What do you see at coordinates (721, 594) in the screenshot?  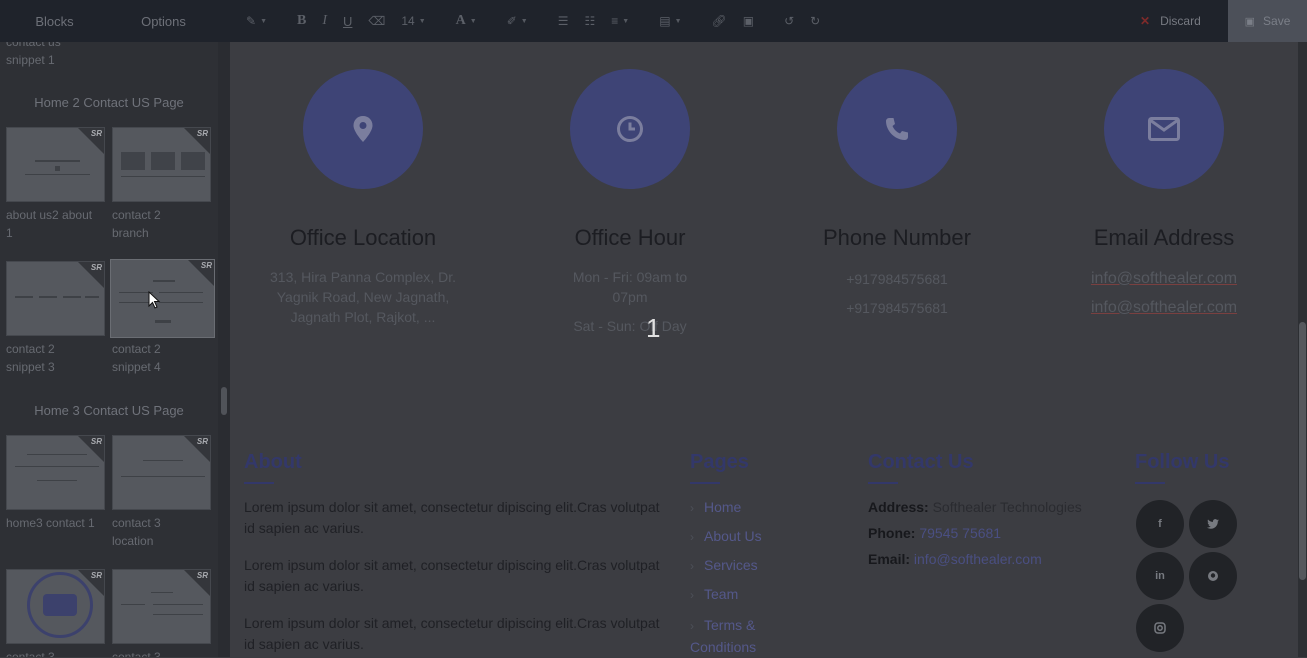 I see `link-label: Team` at bounding box center [721, 594].